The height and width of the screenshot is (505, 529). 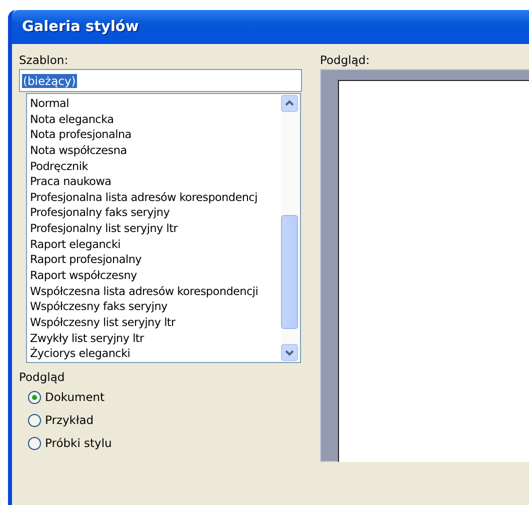 What do you see at coordinates (155, 322) in the screenshot?
I see `list-item: Współczesny list seryjny ltr` at bounding box center [155, 322].